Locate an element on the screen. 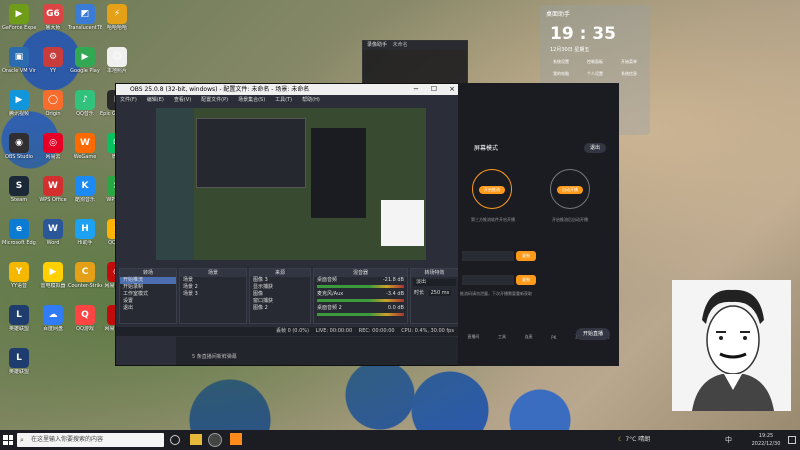 The height and width of the screenshot is (450, 800). source-item: 窗口捕获 is located at coordinates (280, 301).